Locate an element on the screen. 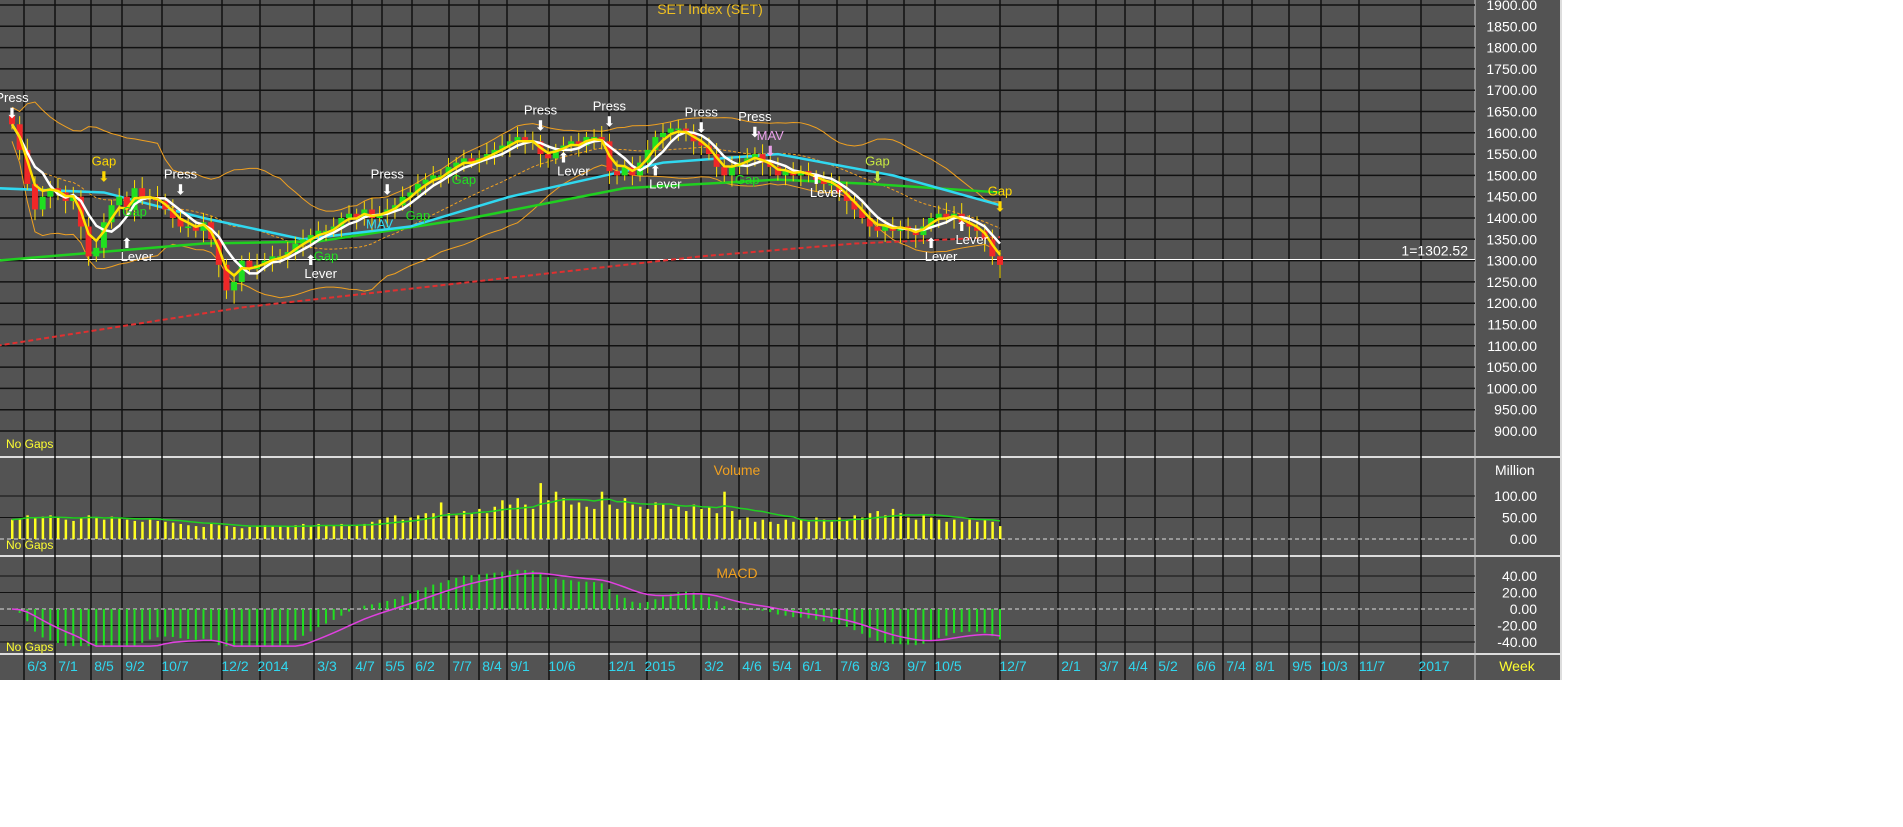 The height and width of the screenshot is (827, 1903). bollinger-upper is located at coordinates (506, 156).